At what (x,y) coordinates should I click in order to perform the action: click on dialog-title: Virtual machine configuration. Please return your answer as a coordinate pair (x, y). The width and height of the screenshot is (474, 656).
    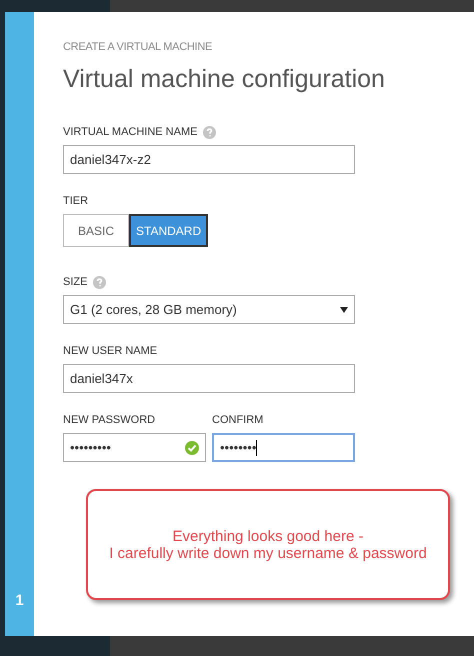
    Looking at the image, I should click on (224, 79).